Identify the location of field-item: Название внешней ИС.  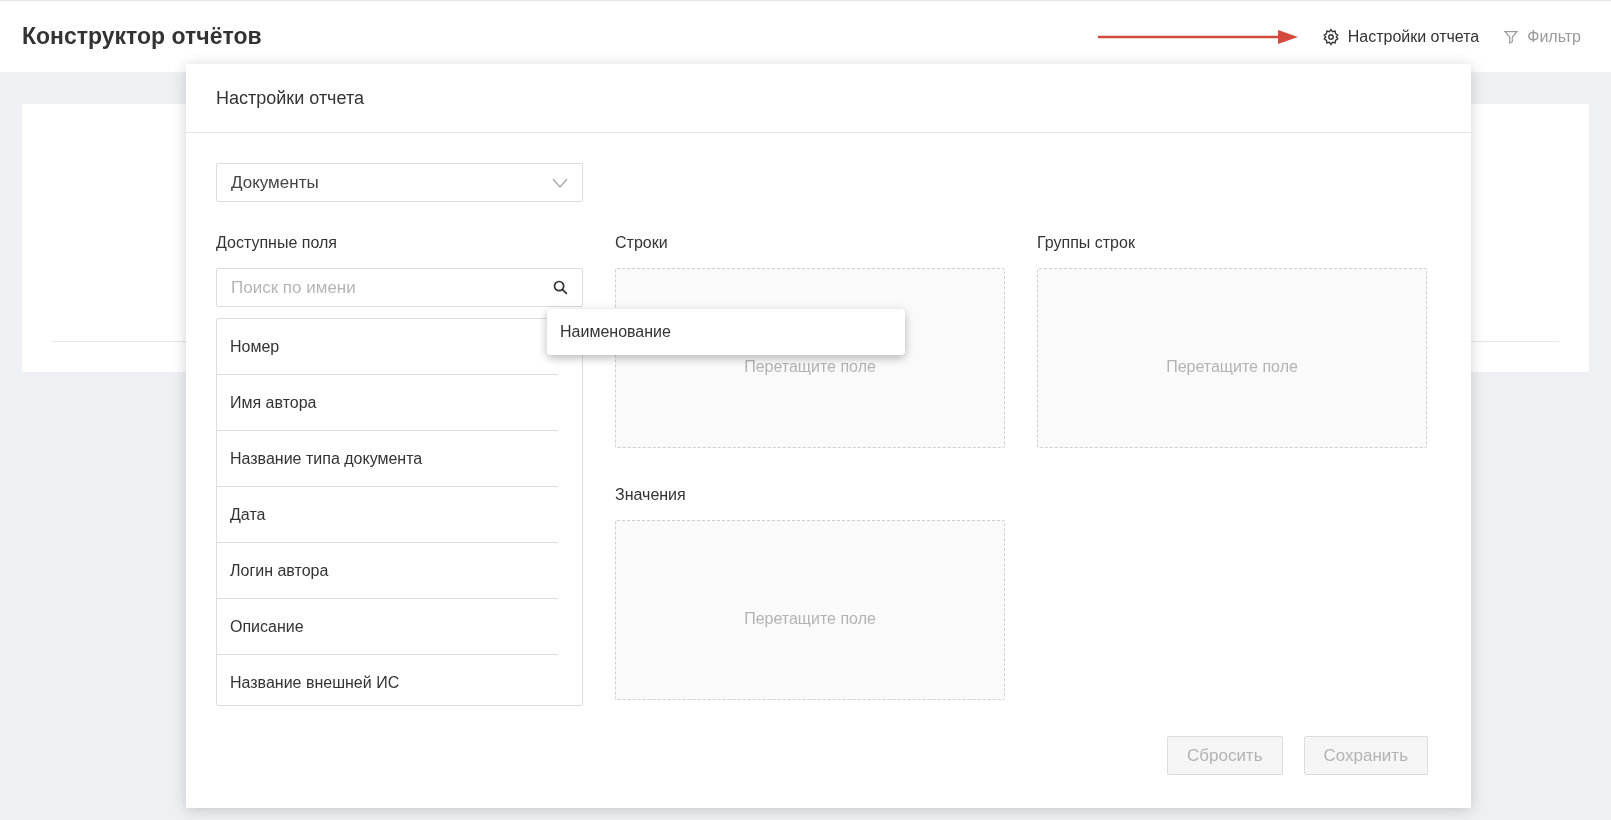
(387, 680).